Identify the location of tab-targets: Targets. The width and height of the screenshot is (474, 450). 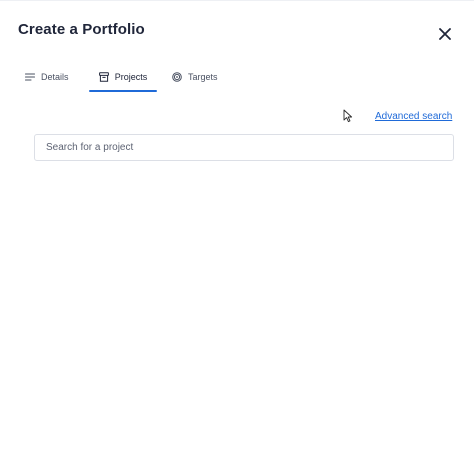
(195, 77).